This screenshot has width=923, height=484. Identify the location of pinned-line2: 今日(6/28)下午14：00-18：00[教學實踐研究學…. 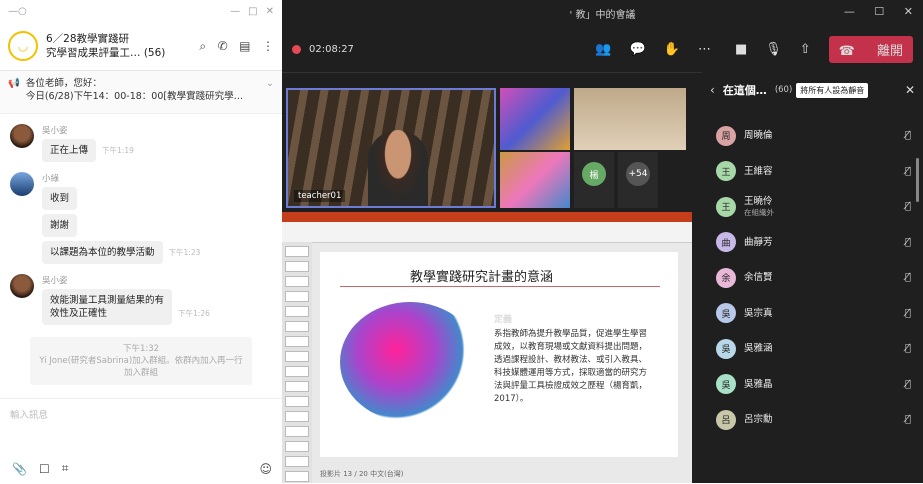
(134, 96).